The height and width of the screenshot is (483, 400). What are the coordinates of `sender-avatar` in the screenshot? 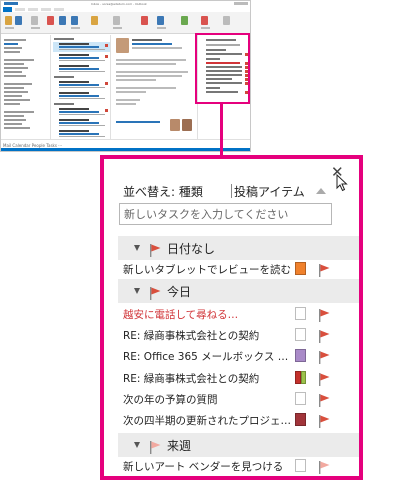 It's located at (122, 45).